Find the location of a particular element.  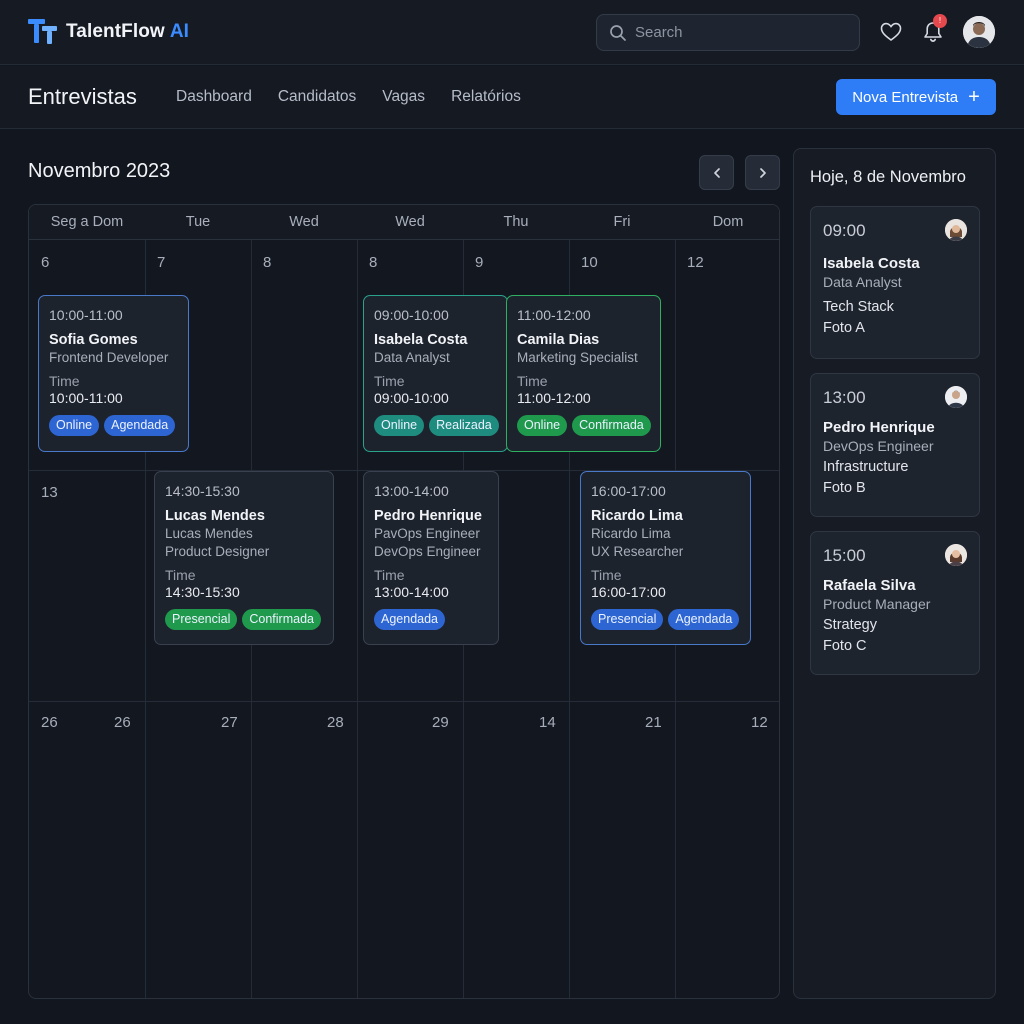

search-input is located at coordinates (735, 32).